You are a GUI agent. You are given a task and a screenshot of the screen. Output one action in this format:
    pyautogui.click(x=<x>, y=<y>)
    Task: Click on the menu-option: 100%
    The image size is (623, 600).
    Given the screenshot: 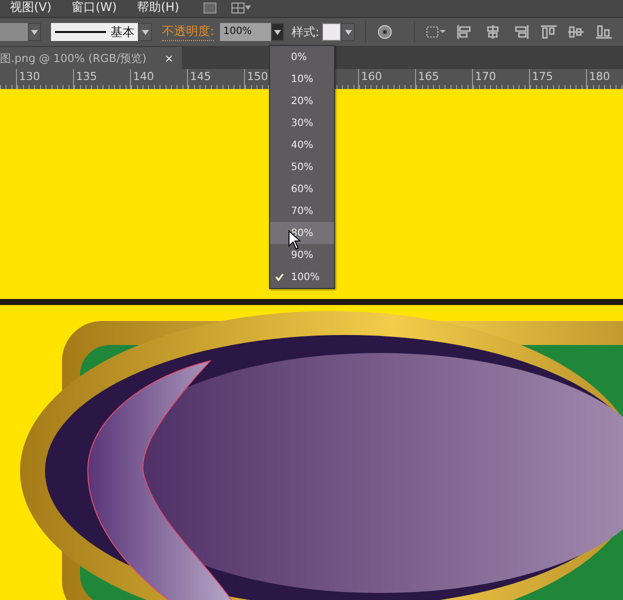 What is the action you would take?
    pyautogui.click(x=302, y=277)
    